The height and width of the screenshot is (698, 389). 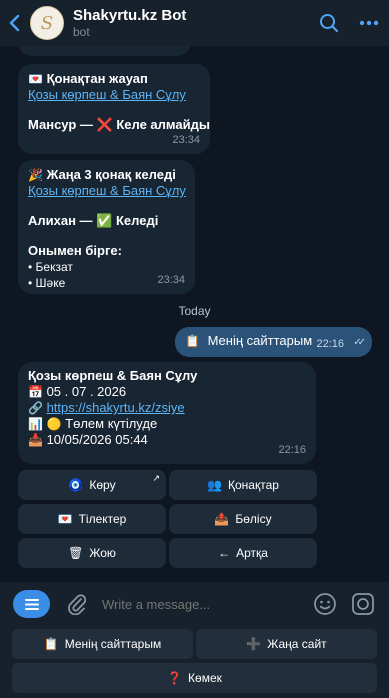 I want to click on wishes-button: 💌 Тілектер, so click(x=92, y=519).